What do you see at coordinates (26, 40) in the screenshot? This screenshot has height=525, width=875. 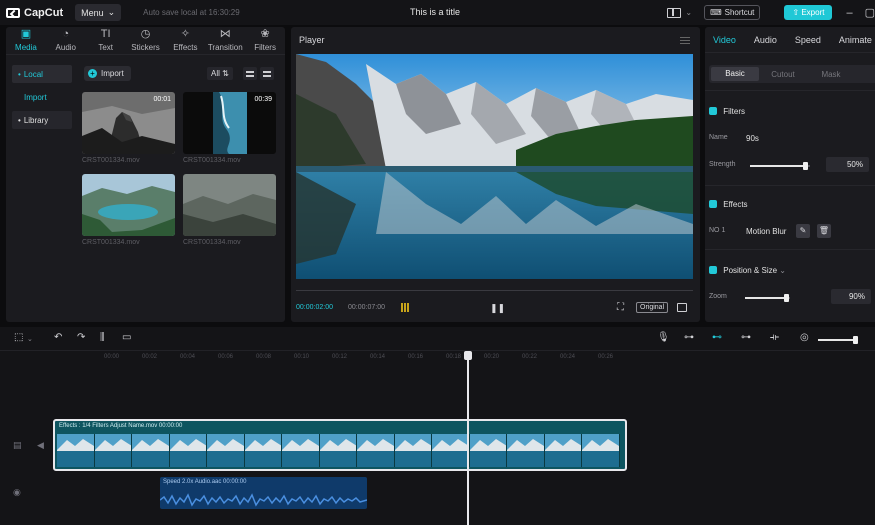 I see `tab-media: ▣ Media` at bounding box center [26, 40].